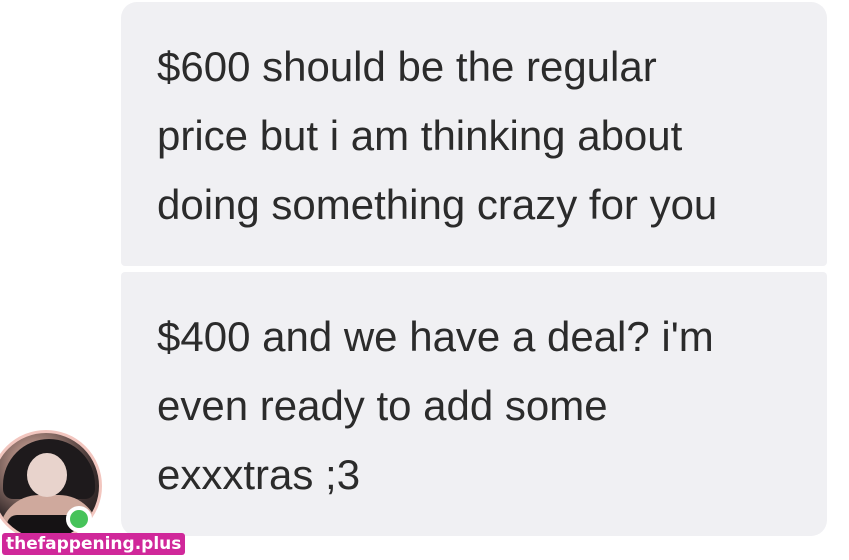  What do you see at coordinates (407, 66) in the screenshot?
I see `message-text-line: $600 should be the regular` at bounding box center [407, 66].